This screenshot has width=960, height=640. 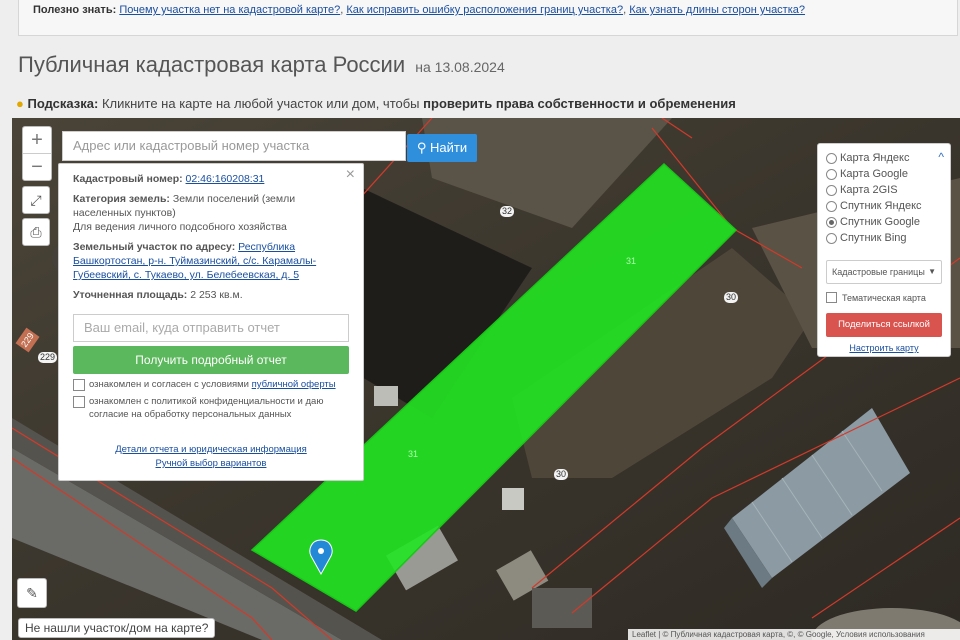 I want to click on printer-icon: ⎙, so click(x=36, y=232).